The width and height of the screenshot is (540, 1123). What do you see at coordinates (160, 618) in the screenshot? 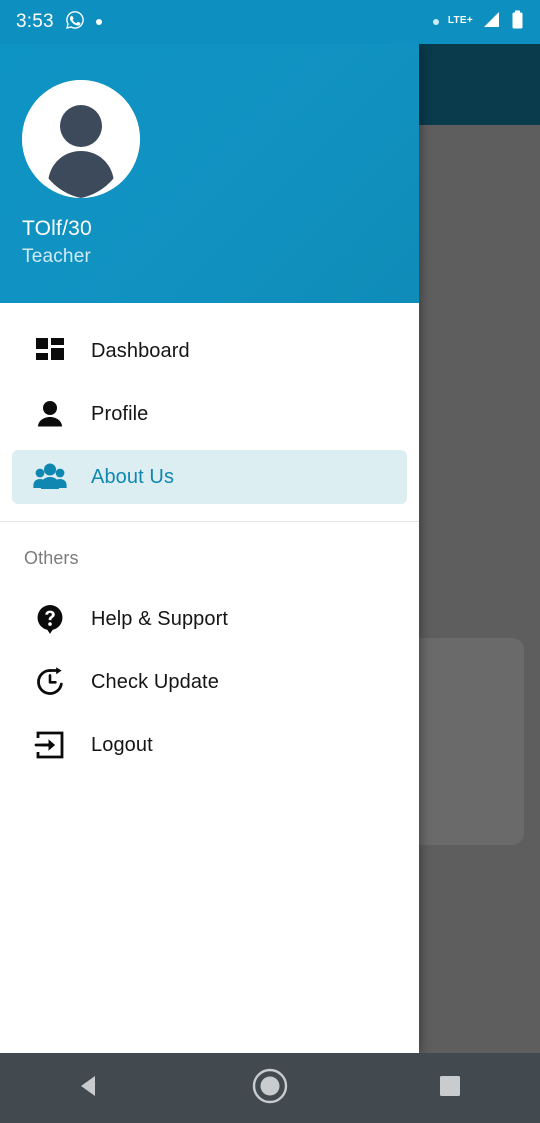
I see `sidebar-item-label: Help & Support` at bounding box center [160, 618].